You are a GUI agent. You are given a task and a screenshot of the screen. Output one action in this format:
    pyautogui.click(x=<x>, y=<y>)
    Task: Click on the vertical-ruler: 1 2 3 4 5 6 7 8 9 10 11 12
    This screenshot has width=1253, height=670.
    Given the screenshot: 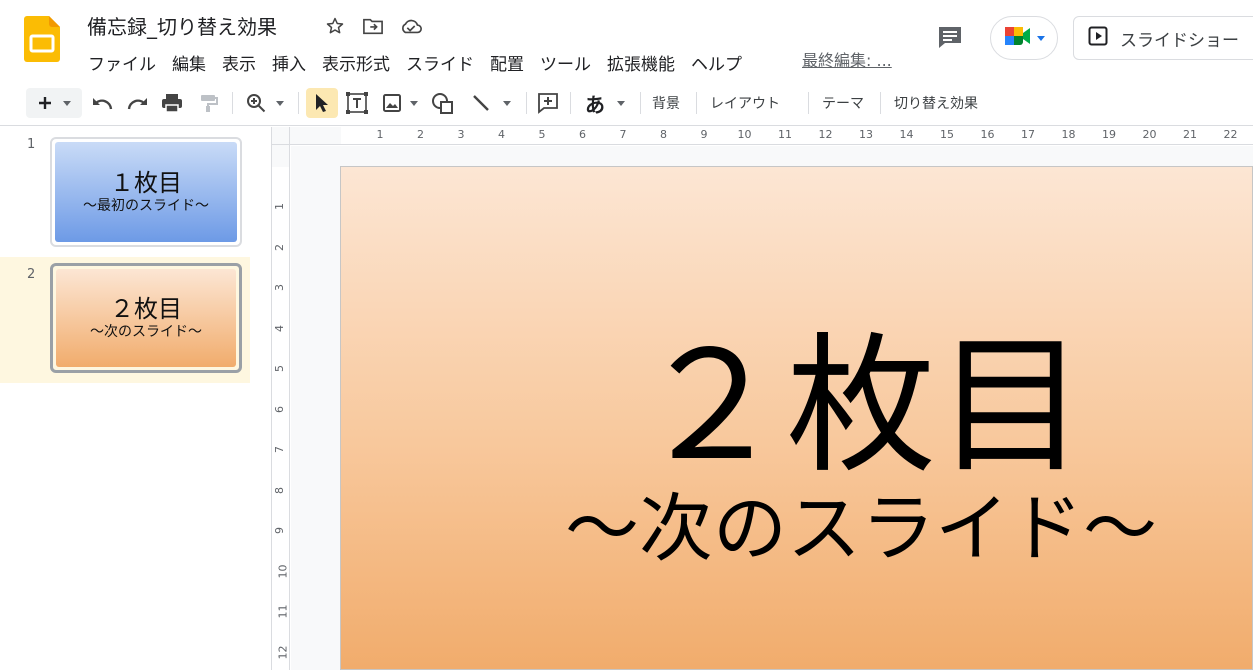 What is the action you would take?
    pyautogui.click(x=281, y=407)
    